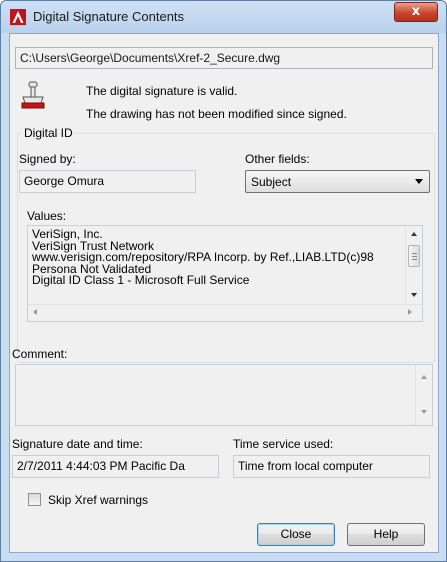  I want to click on skip-xref-label: Skip Xref warnings, so click(98, 500).